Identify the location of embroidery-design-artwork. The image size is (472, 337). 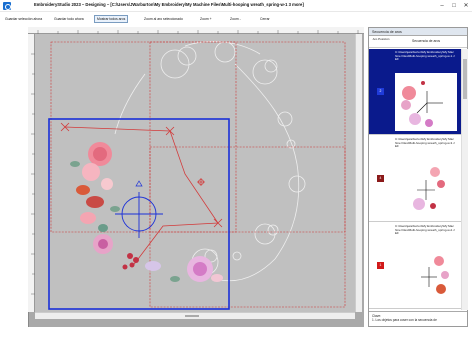
(146, 212).